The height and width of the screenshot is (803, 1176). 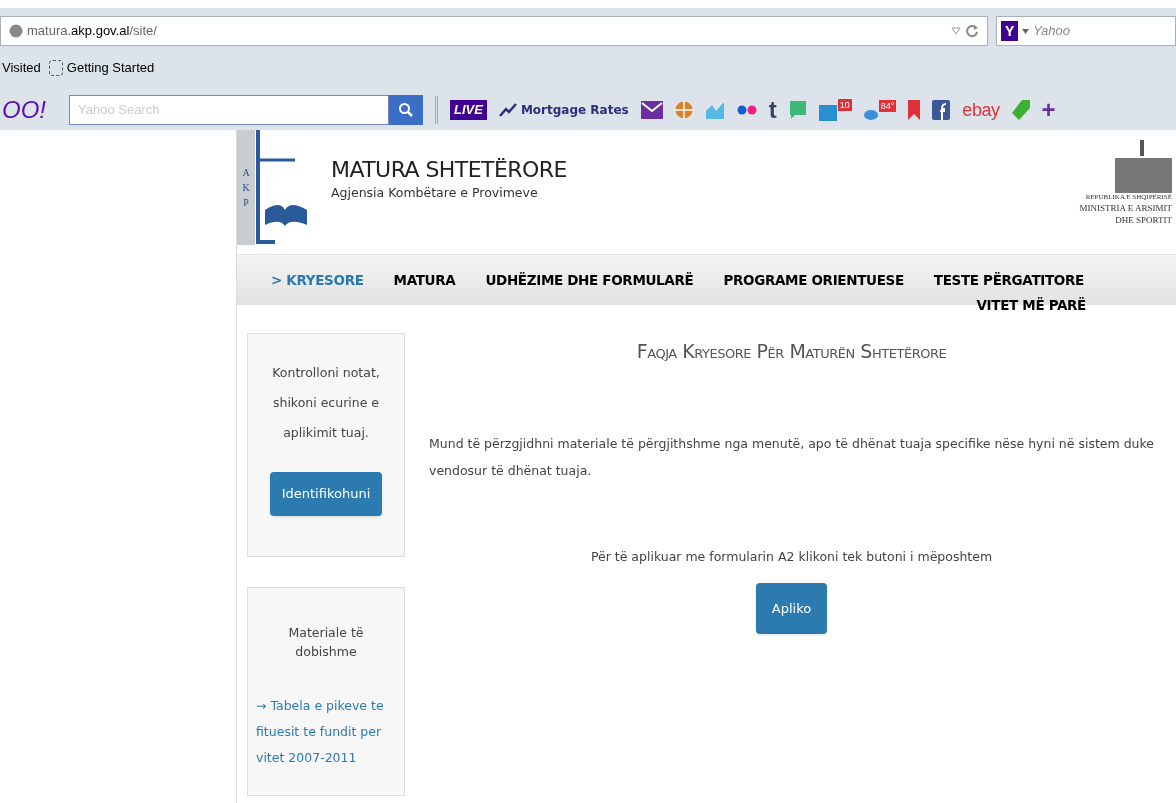 I want to click on nav-item: TESTE PËRGATITORE, so click(x=1008, y=280).